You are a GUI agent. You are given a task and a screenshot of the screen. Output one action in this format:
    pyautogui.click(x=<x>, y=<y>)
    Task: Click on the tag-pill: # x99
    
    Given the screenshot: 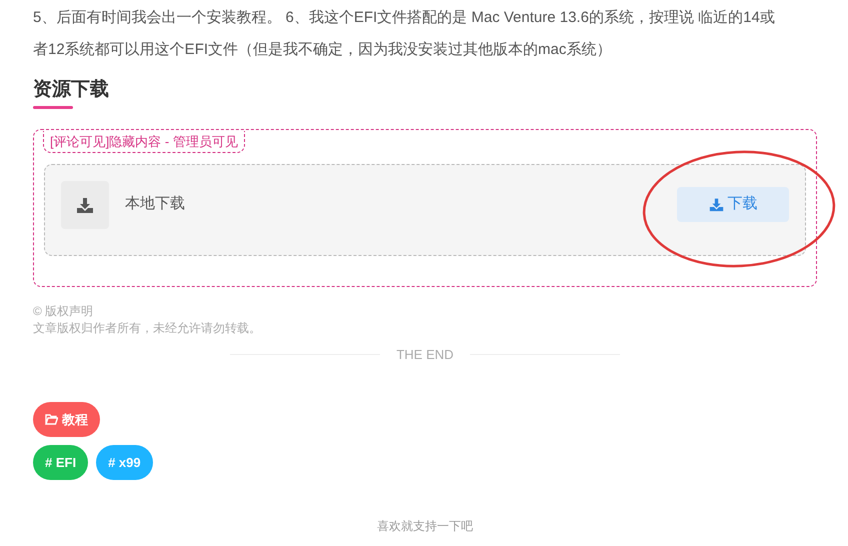 What is the action you would take?
    pyautogui.click(x=124, y=462)
    